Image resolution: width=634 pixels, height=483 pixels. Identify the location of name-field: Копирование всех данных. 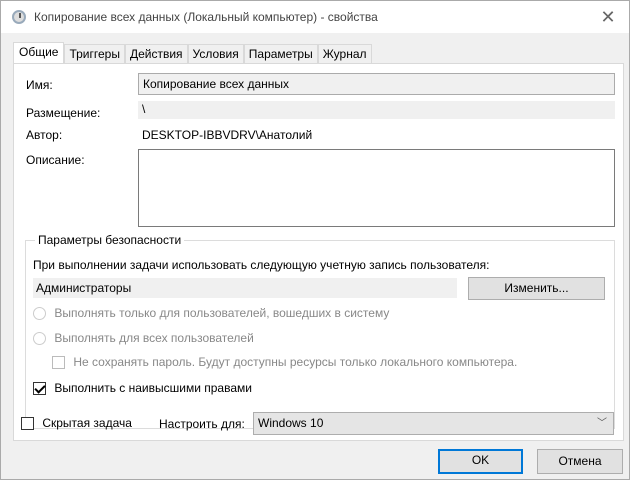
(376, 84).